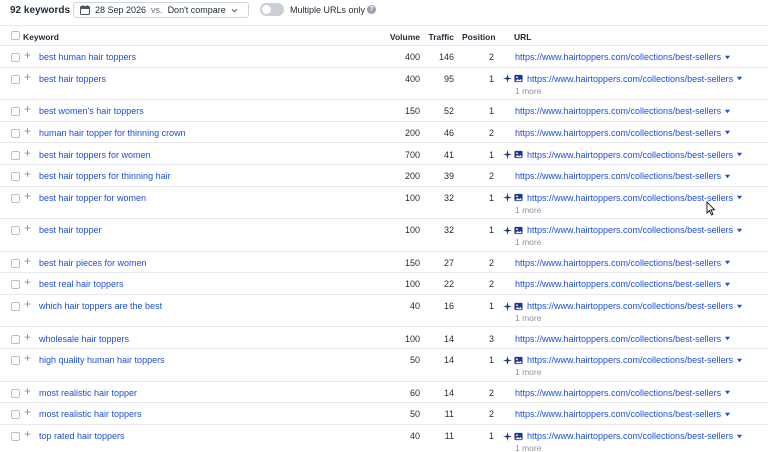 This screenshot has width=768, height=452. What do you see at coordinates (479, 37) in the screenshot?
I see `column-position: Position` at bounding box center [479, 37].